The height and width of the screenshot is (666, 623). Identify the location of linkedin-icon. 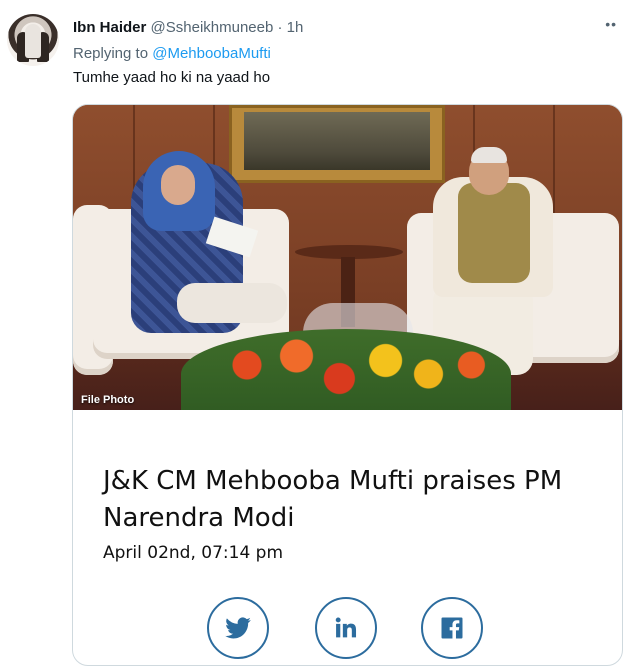
(346, 627).